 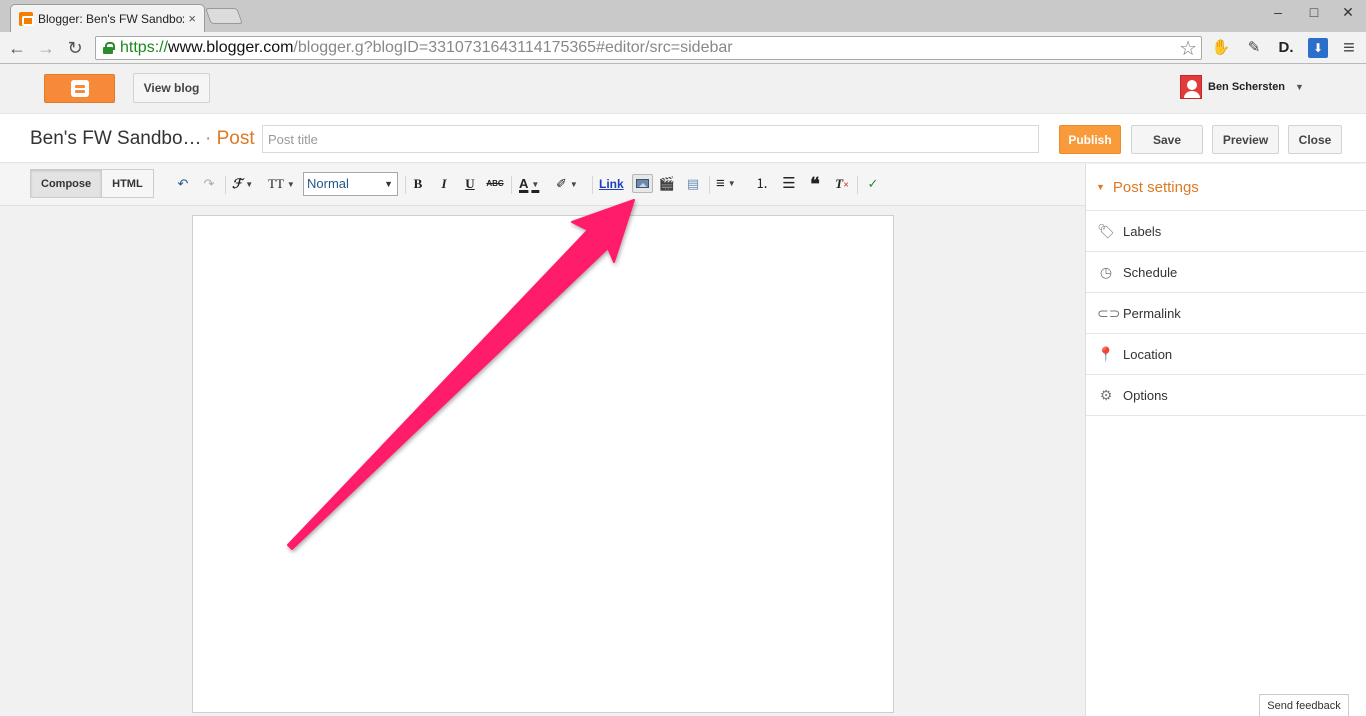 What do you see at coordinates (495, 184) in the screenshot?
I see `strikethrough-button: ABC` at bounding box center [495, 184].